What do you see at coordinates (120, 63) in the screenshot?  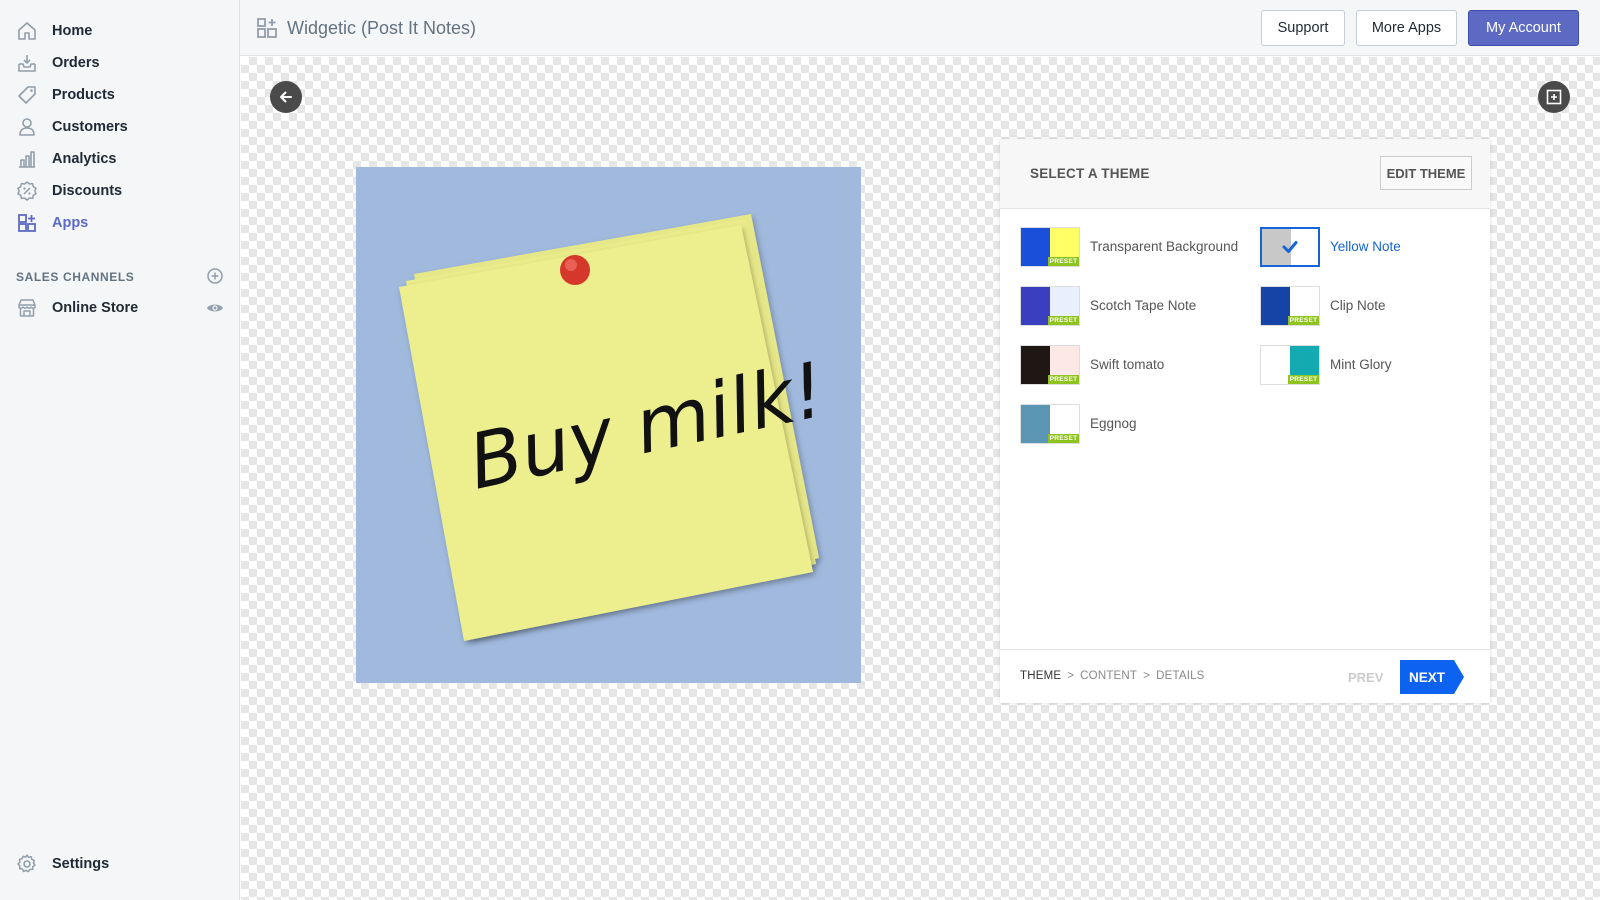 I see `sidebar-item-orders: Orders` at bounding box center [120, 63].